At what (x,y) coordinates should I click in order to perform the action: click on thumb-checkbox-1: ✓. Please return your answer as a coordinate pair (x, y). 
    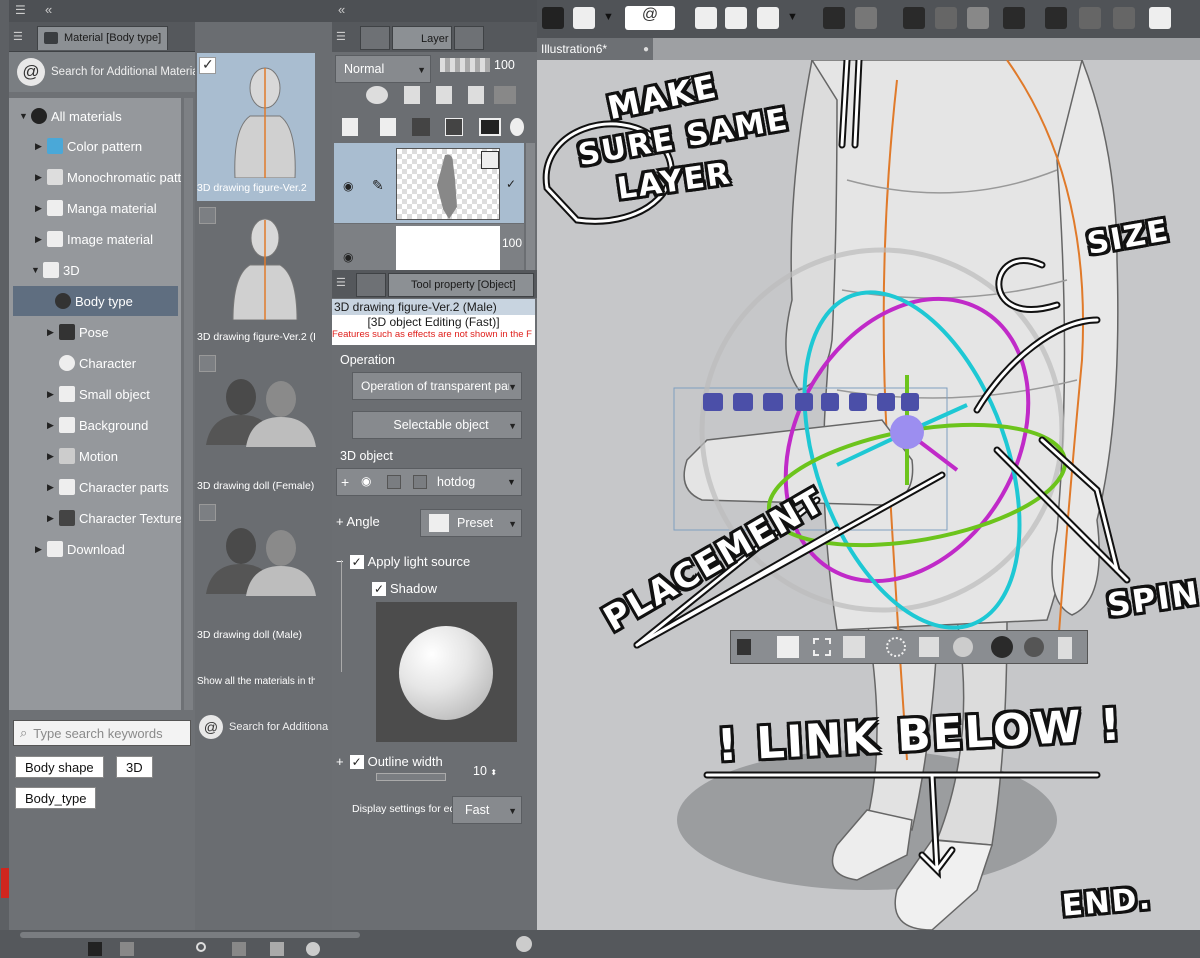
    Looking at the image, I should click on (207, 65).